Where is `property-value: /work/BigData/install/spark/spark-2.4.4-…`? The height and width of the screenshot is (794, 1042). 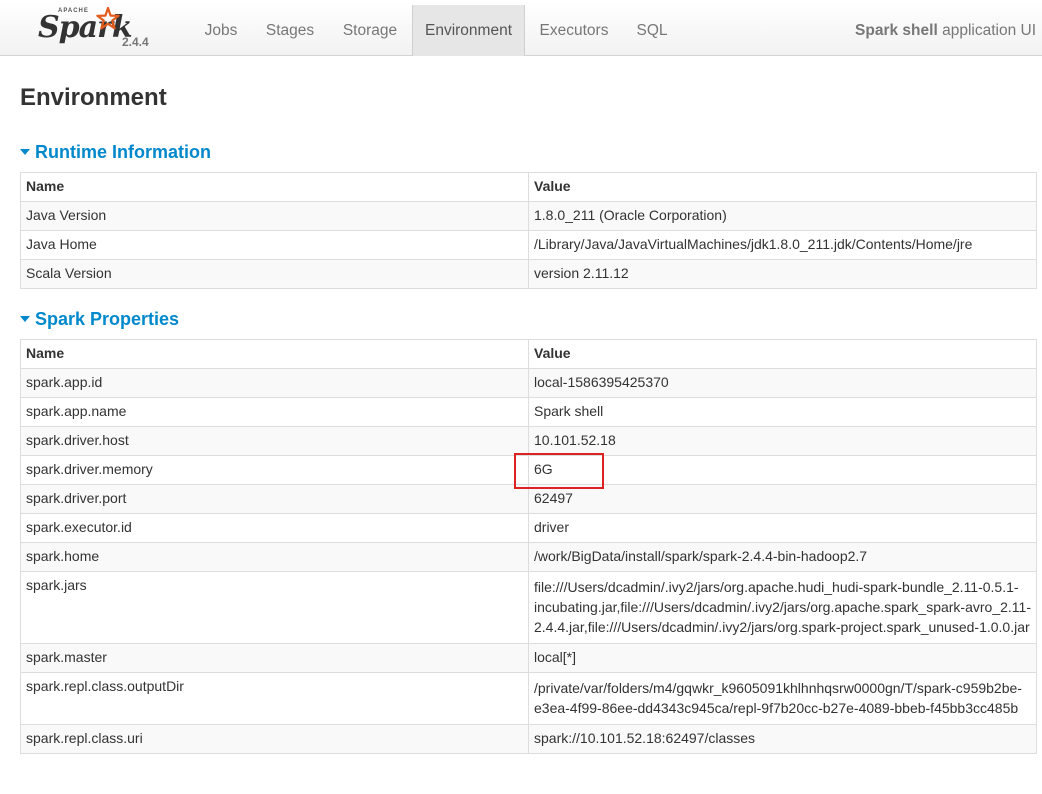
property-value: /work/BigData/install/spark/spark-2.4.4-… is located at coordinates (782, 557).